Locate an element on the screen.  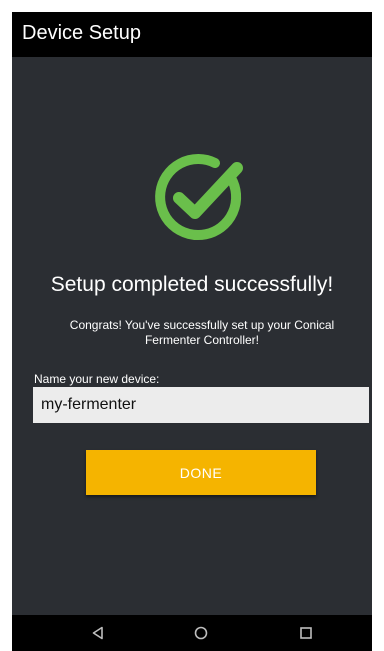
recents-icon is located at coordinates (306, 633).